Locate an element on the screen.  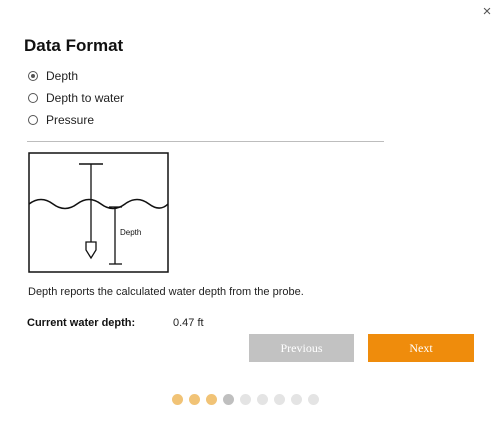
page-title: Data Format is located at coordinates (74, 45).